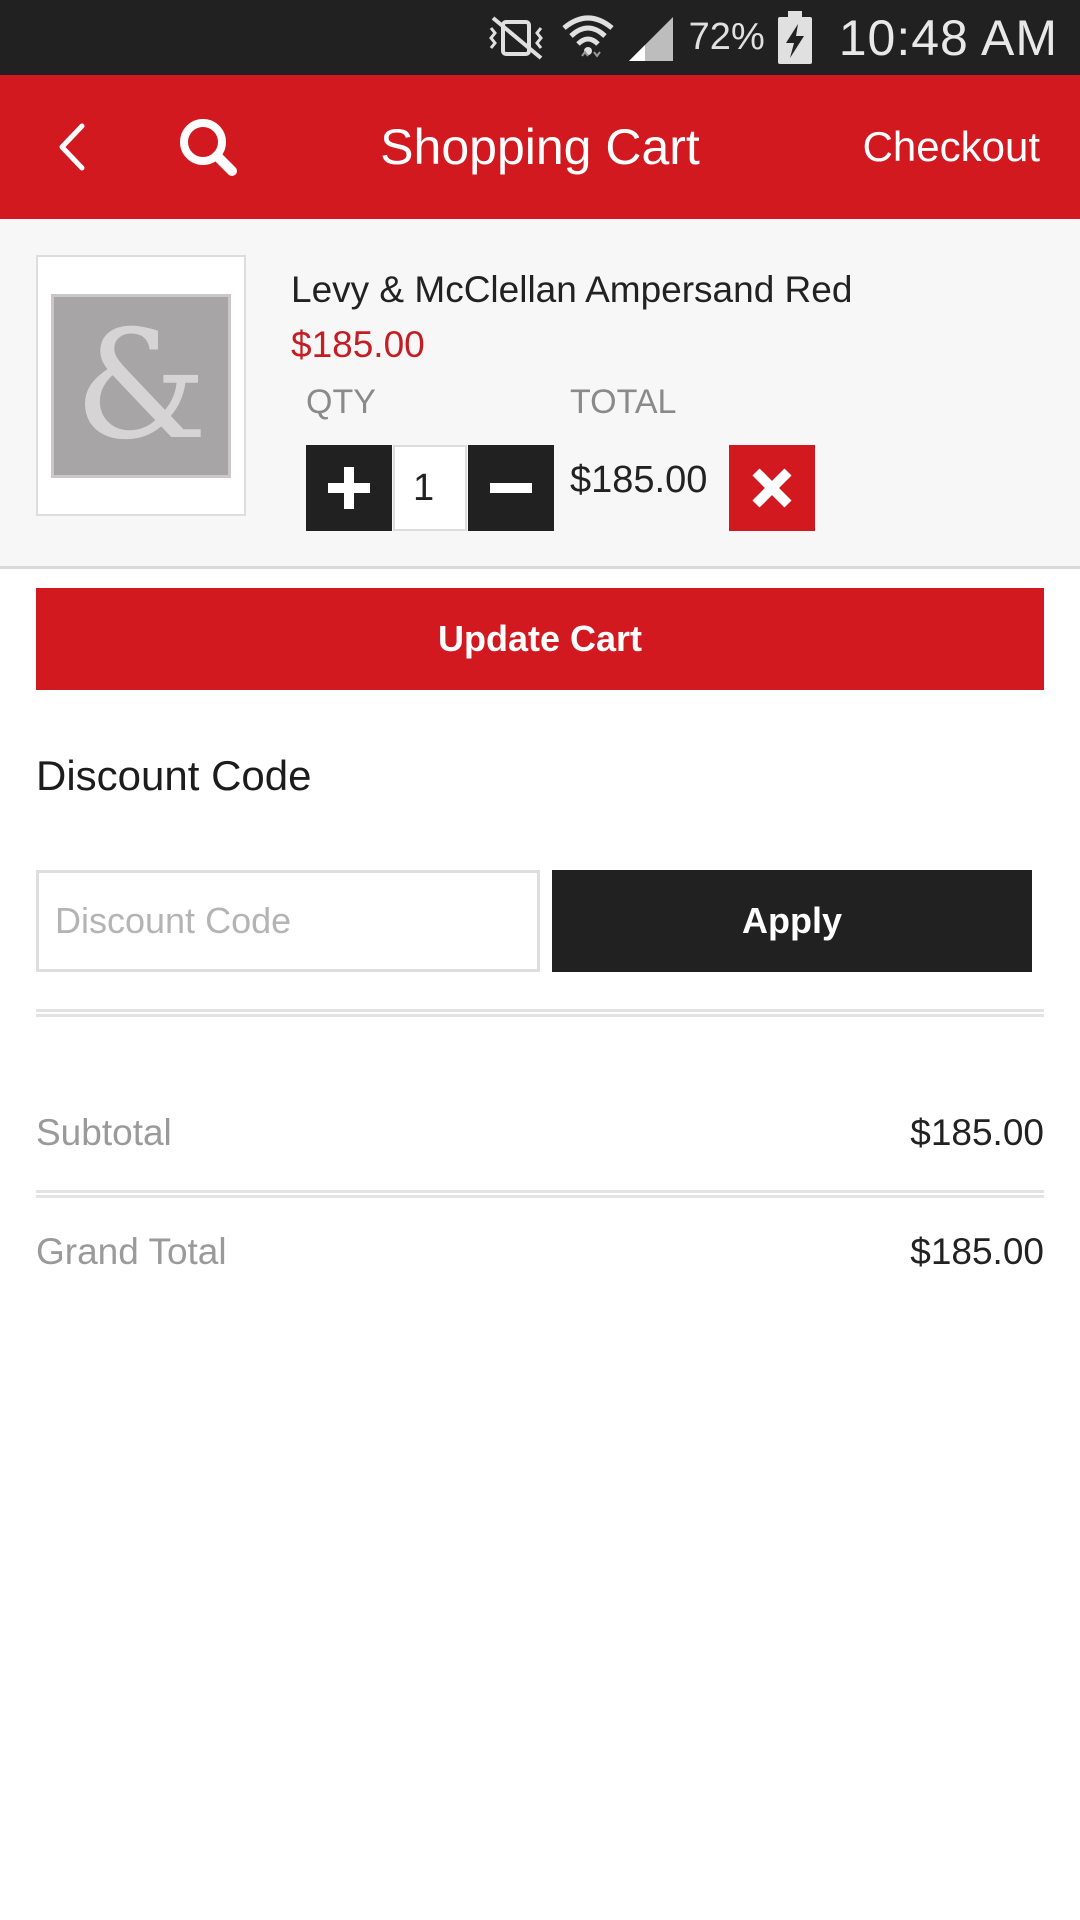  Describe the element at coordinates (208, 147) in the screenshot. I see `search-icon` at that location.